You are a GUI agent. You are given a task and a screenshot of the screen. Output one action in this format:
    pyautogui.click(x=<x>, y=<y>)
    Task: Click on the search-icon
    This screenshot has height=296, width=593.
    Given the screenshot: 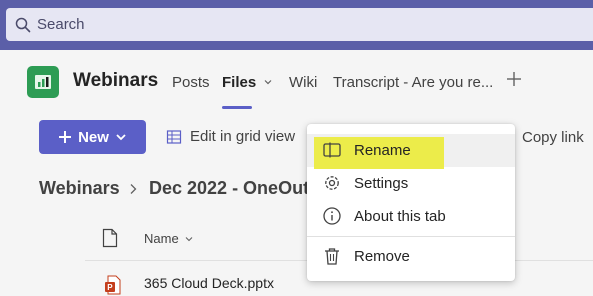 What is the action you would take?
    pyautogui.click(x=23, y=24)
    